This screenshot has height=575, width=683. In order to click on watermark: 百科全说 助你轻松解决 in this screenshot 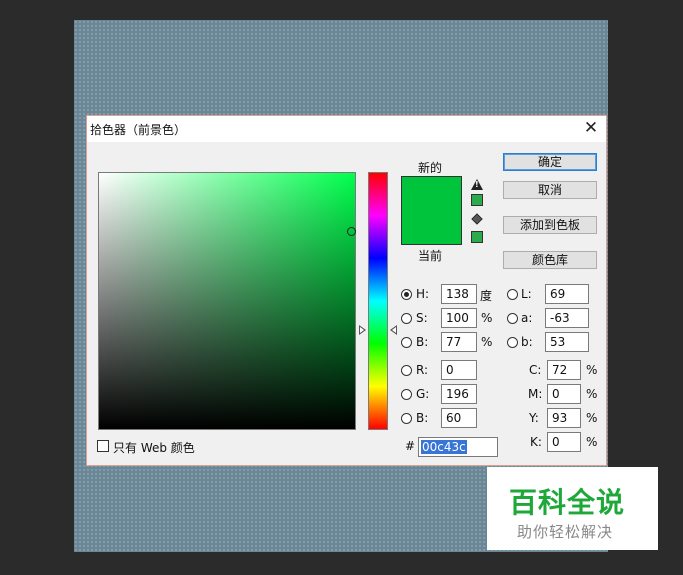, I will do `click(572, 508)`.